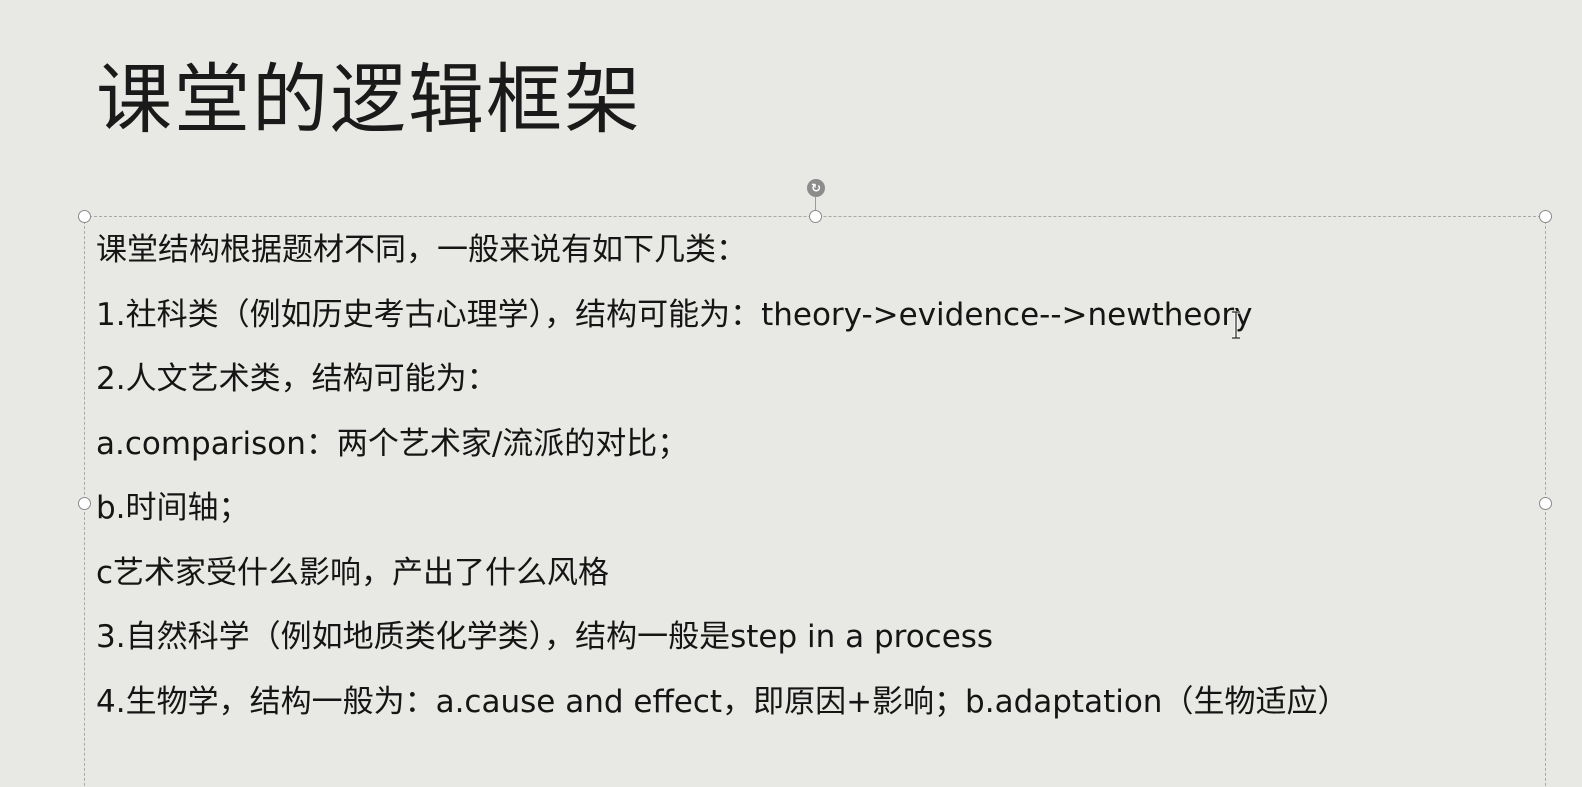 The height and width of the screenshot is (787, 1582). Describe the element at coordinates (1545, 216) in the screenshot. I see `resize-handle-top-right` at that location.